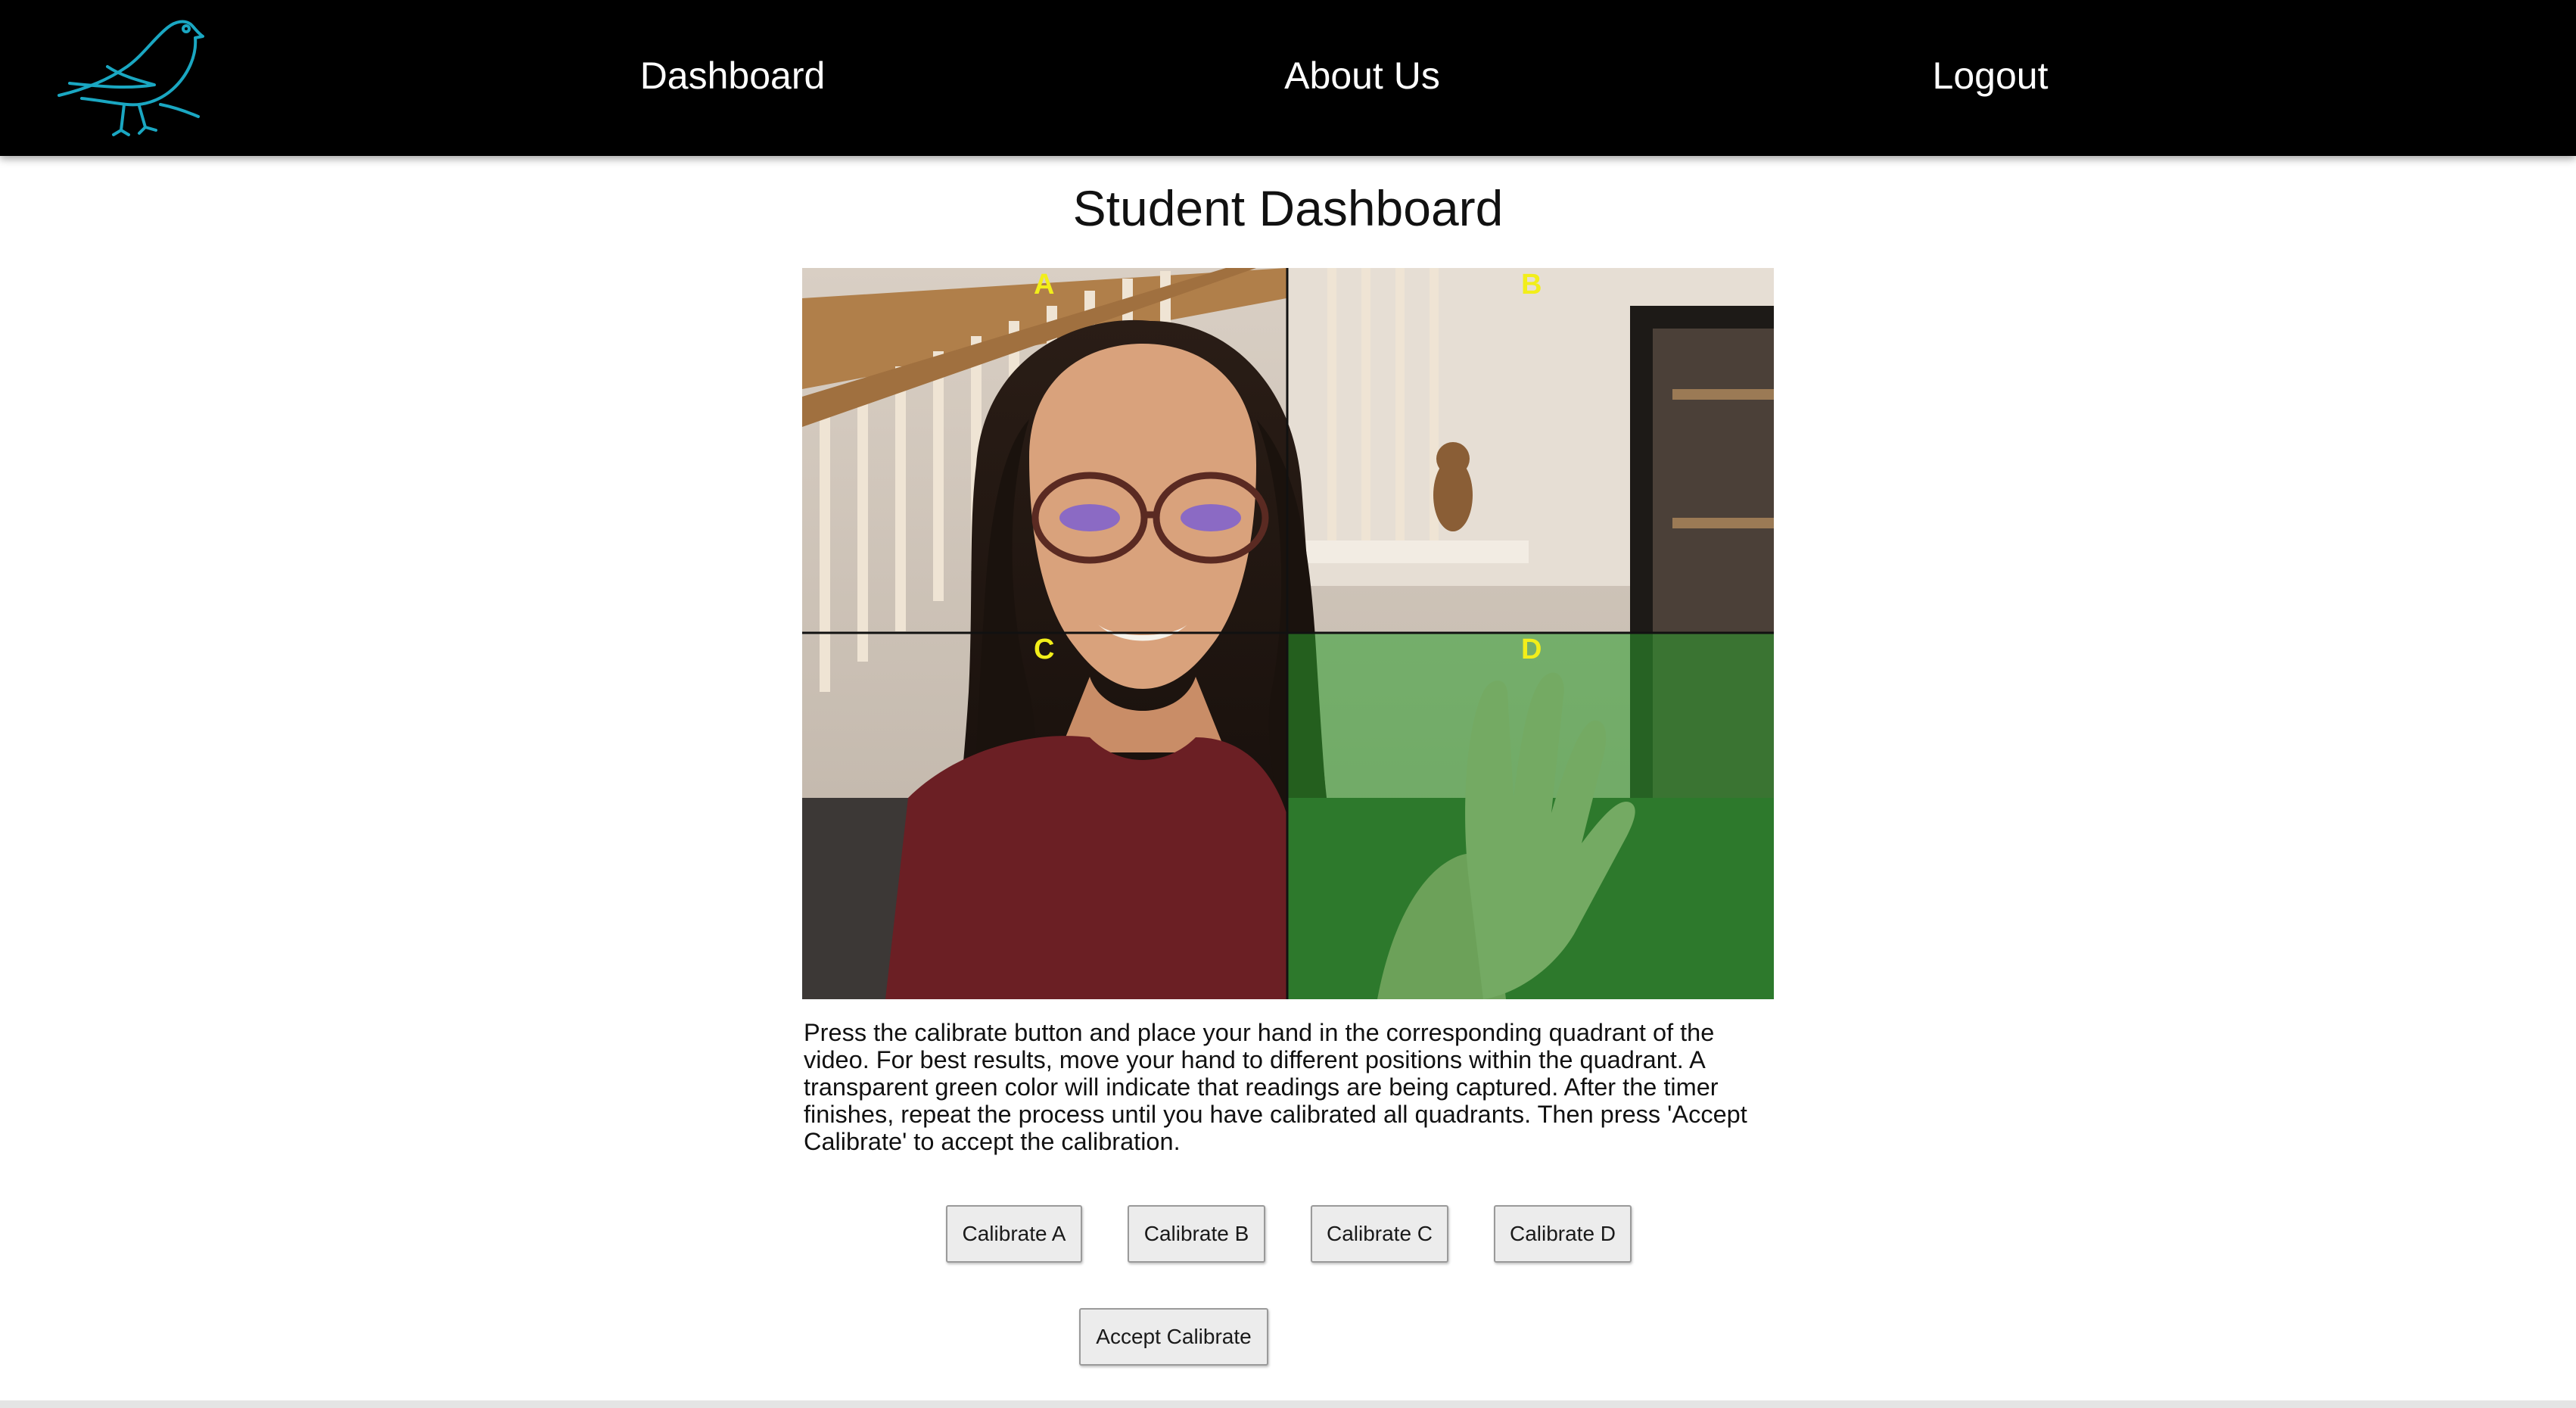  I want to click on accept-calibrate-button: Accept Calibrate, so click(1173, 1337).